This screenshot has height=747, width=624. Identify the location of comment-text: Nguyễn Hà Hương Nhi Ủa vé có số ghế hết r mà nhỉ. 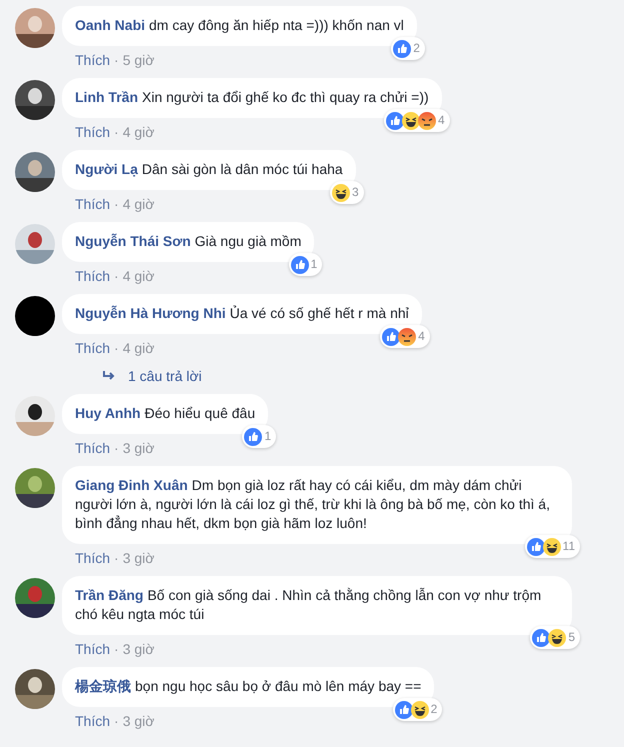
(242, 313).